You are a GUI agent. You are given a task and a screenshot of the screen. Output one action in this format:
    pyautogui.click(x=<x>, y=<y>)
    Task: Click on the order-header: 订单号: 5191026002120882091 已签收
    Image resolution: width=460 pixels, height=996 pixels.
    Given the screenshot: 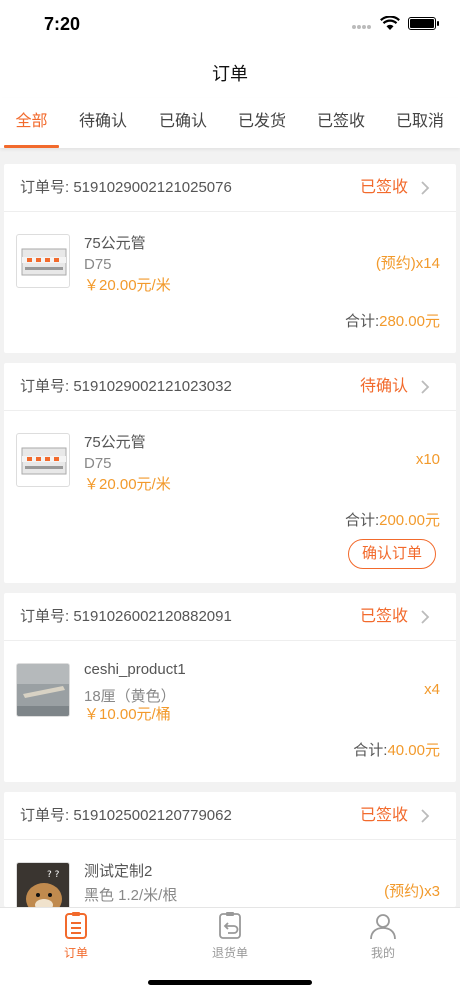 What is the action you would take?
    pyautogui.click(x=230, y=617)
    